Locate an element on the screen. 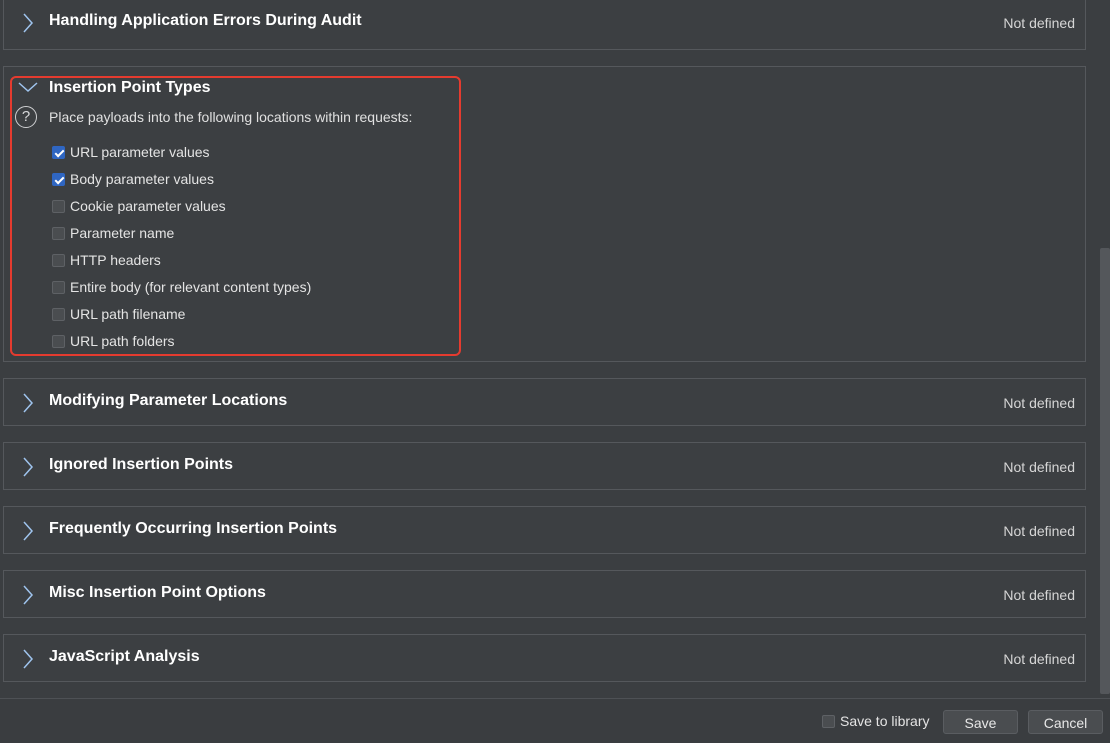 The height and width of the screenshot is (743, 1110). section-title: Modifying Parameter Locations is located at coordinates (168, 400).